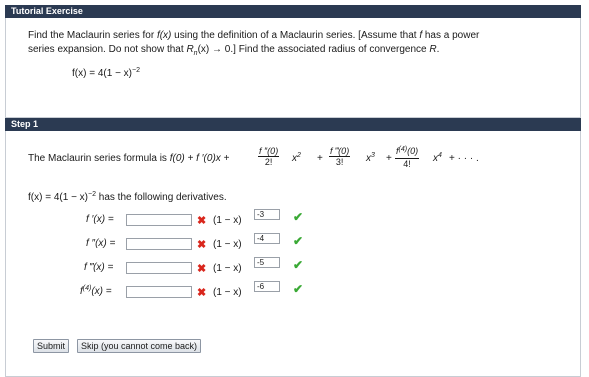 The width and height of the screenshot is (589, 377). Describe the element at coordinates (269, 151) in the screenshot. I see `fraction-f2-num: f ″(0)` at that location.